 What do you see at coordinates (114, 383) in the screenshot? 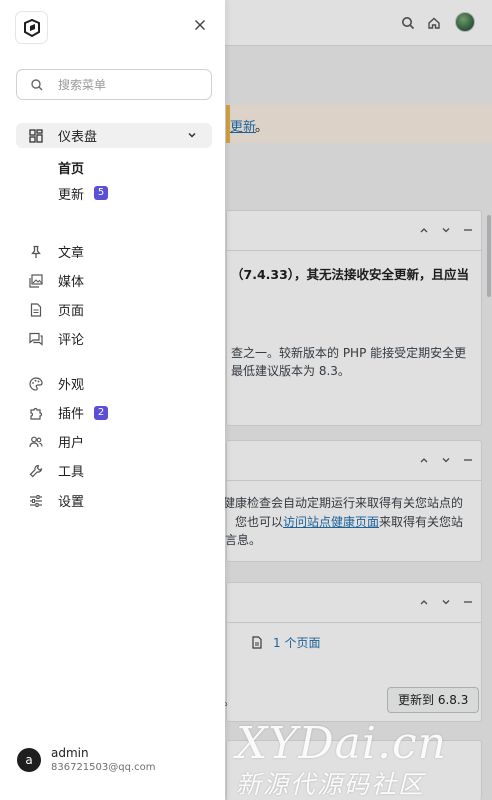
I see `sidebar-item-appearance: 外观` at bounding box center [114, 383].